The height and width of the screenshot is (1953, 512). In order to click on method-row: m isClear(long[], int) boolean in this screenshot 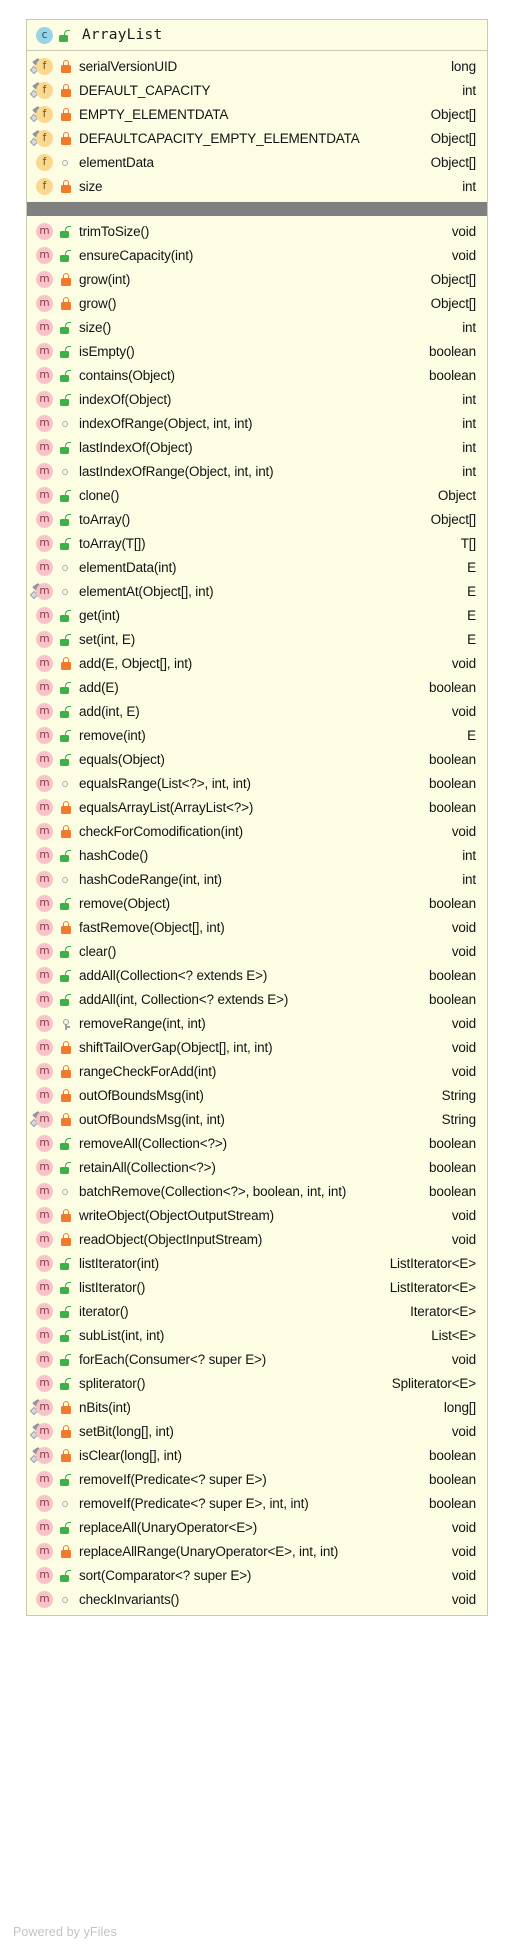, I will do `click(257, 1455)`.